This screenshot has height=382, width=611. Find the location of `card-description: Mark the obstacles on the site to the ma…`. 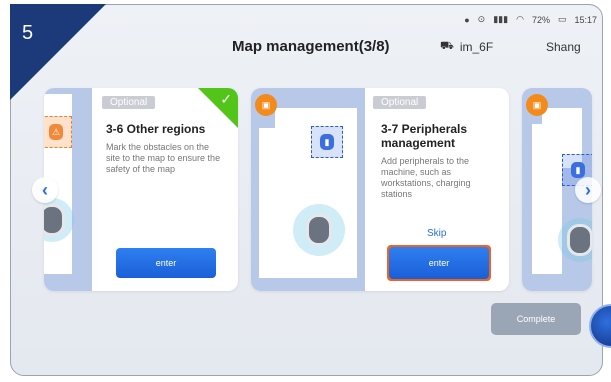

card-description: Mark the obstacles on the site to the ma… is located at coordinates (163, 158).